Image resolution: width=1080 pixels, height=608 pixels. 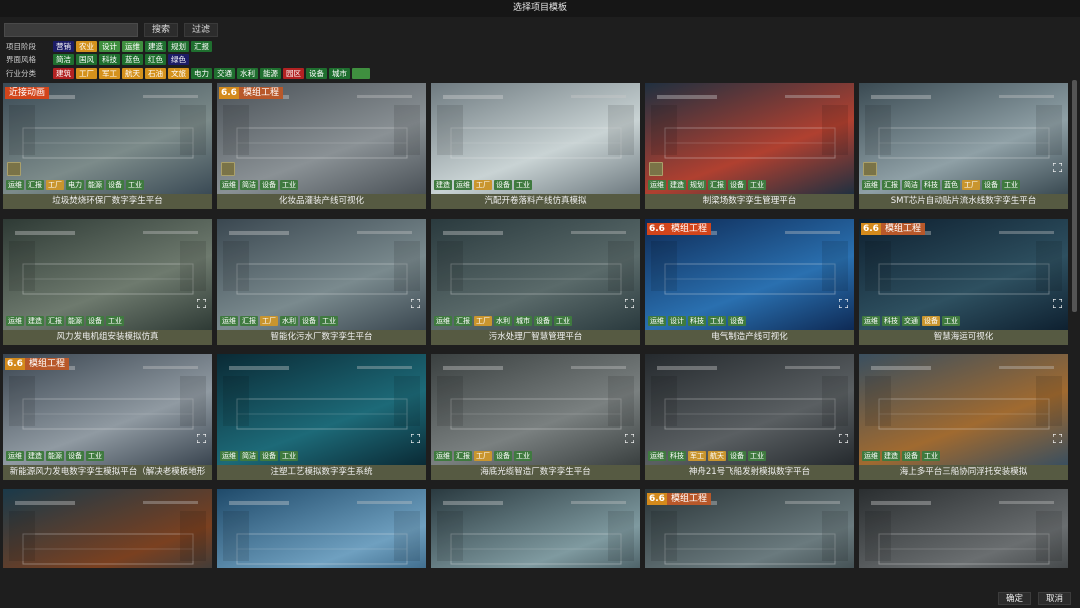 I want to click on template-tag: 汇报, so click(x=55, y=321).